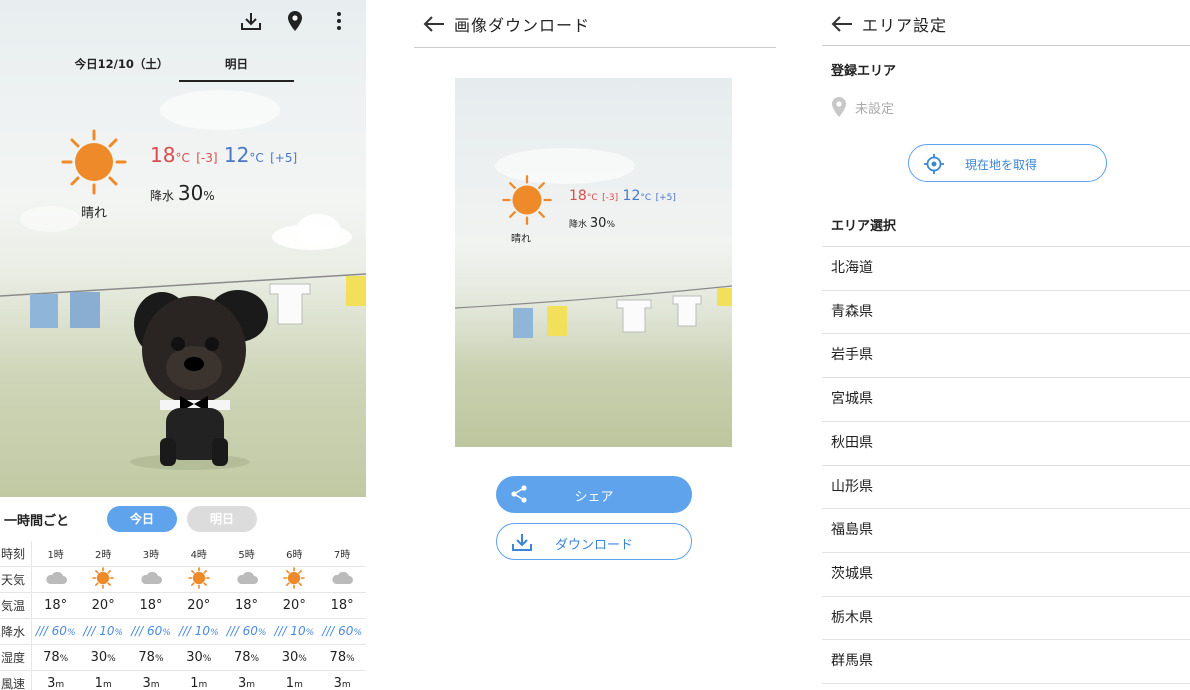 The width and height of the screenshot is (1190, 690). What do you see at coordinates (1006, 530) in the screenshot?
I see `prefecture-item: 福島県` at bounding box center [1006, 530].